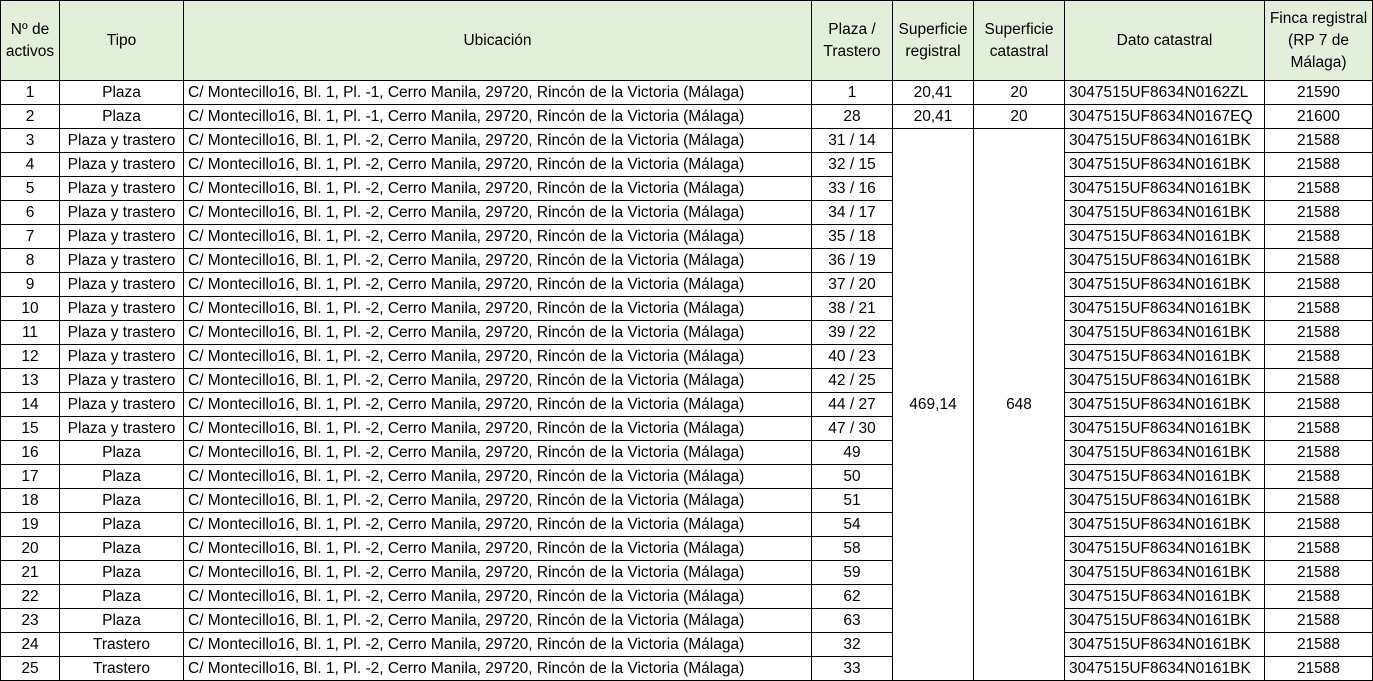 The image size is (1373, 681). Describe the element at coordinates (852, 332) in the screenshot. I see `cell-plaza-trastero: 39 / 22` at that location.